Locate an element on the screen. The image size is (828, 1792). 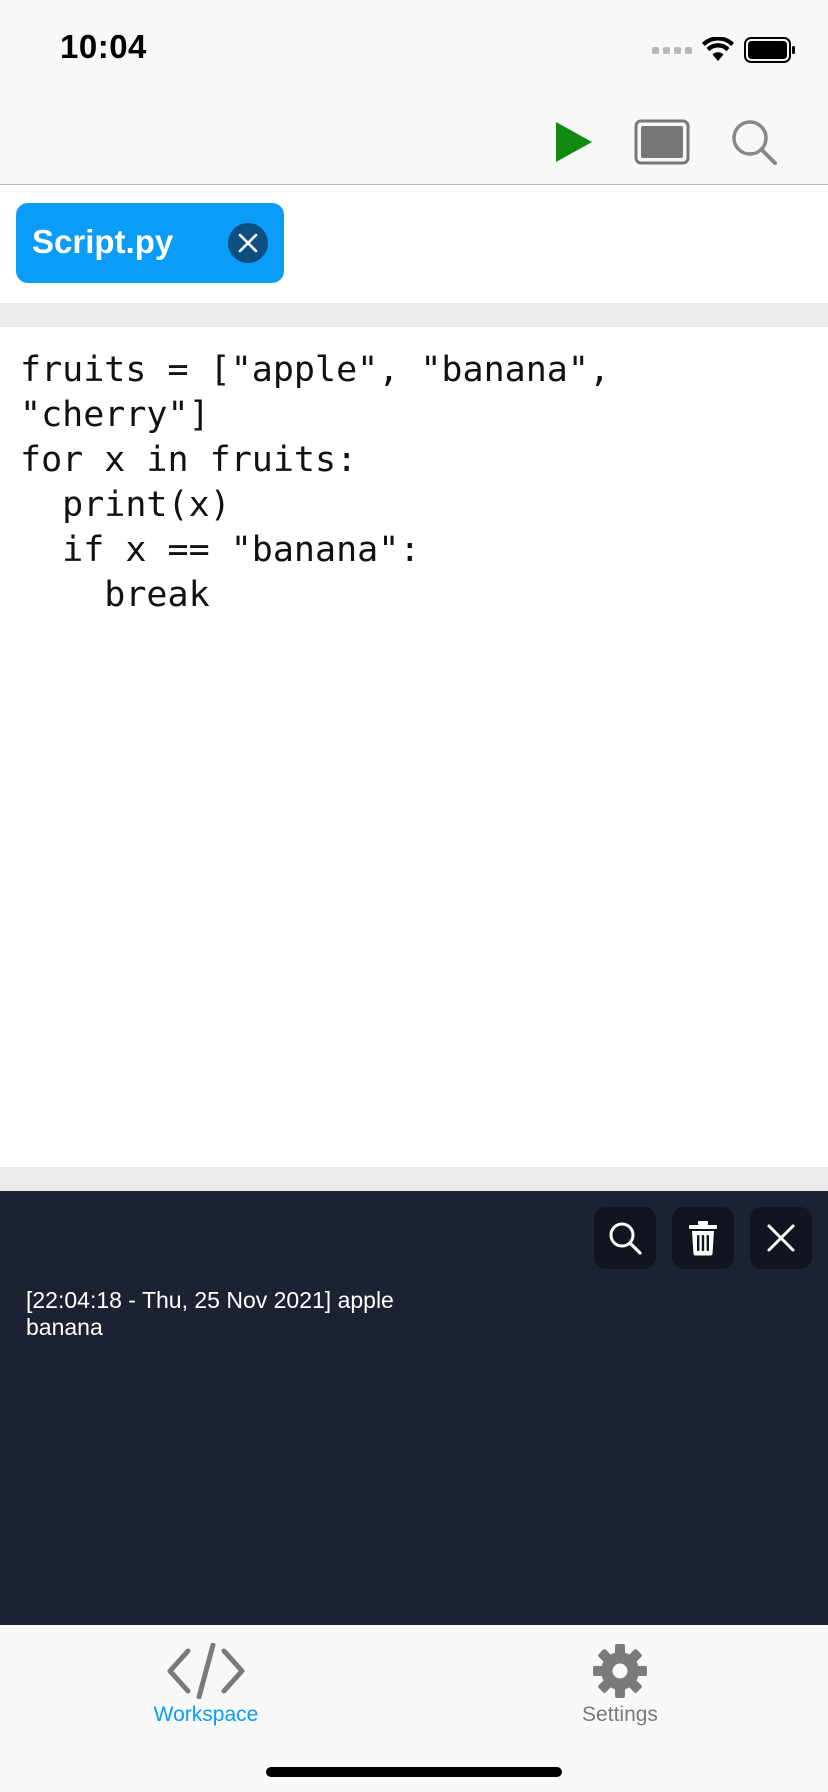
clear-console-button is located at coordinates (703, 1238).